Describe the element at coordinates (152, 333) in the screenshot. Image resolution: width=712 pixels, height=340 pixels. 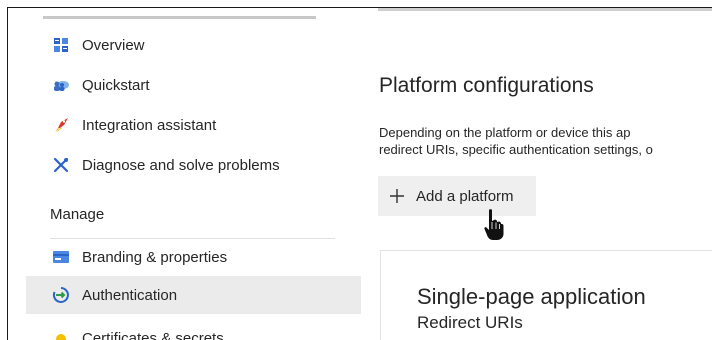
I see `sidebar-item-certificates: Certificates & secrets` at that location.